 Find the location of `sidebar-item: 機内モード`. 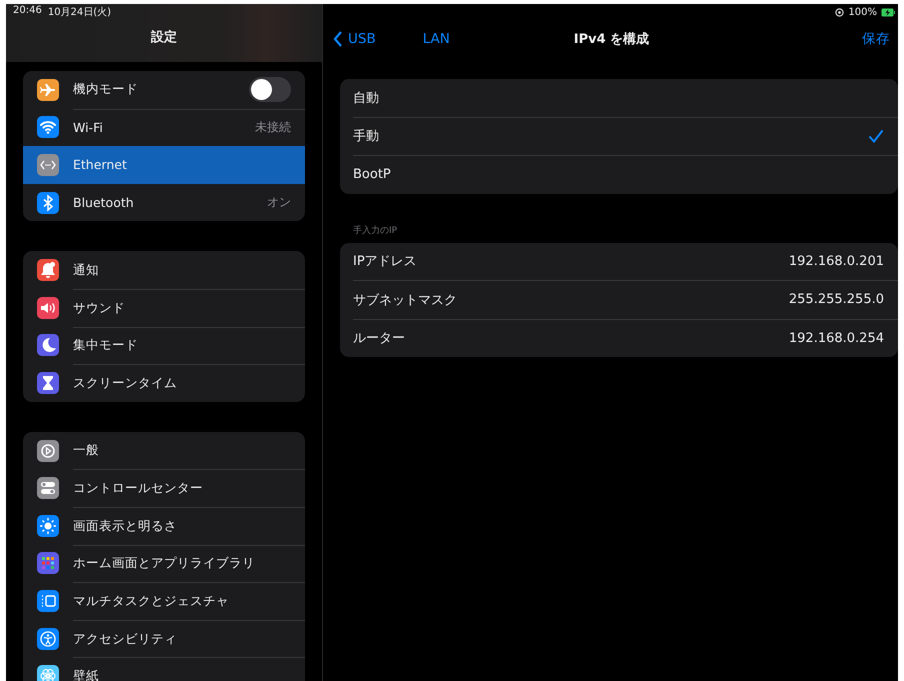

sidebar-item: 機内モード is located at coordinates (164, 90).